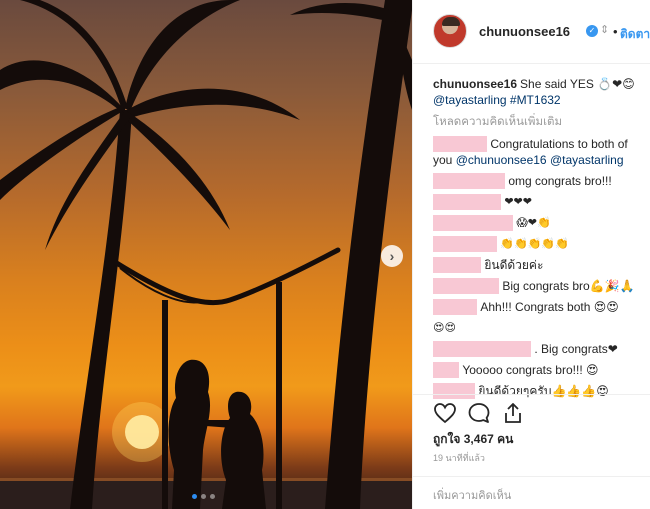 The image size is (650, 509). I want to click on comment-mention: @tayastarling, so click(587, 160).